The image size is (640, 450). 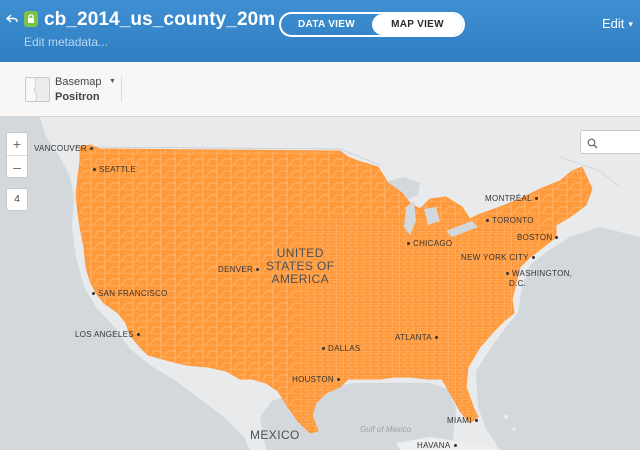 I want to click on city-name: TORONTO, so click(x=513, y=220).